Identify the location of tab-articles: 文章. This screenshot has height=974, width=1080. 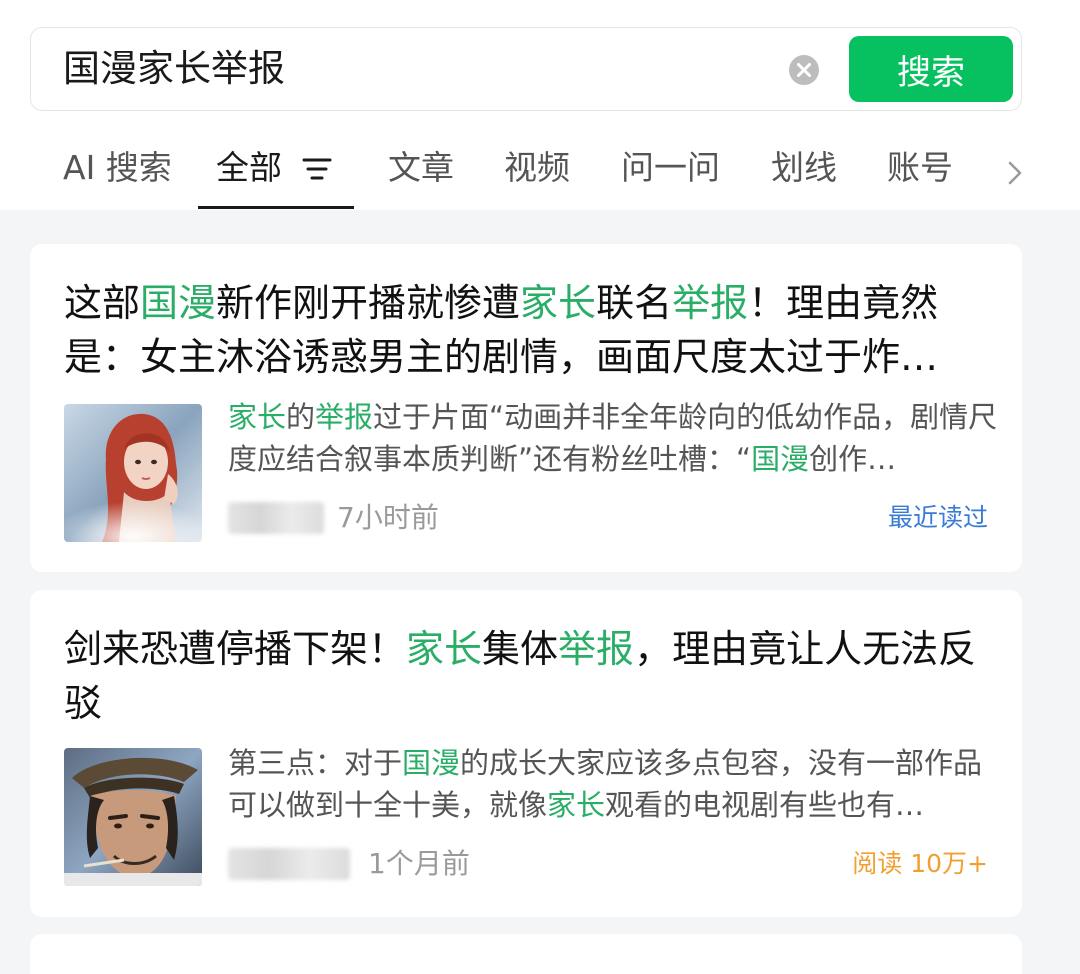
(421, 168).